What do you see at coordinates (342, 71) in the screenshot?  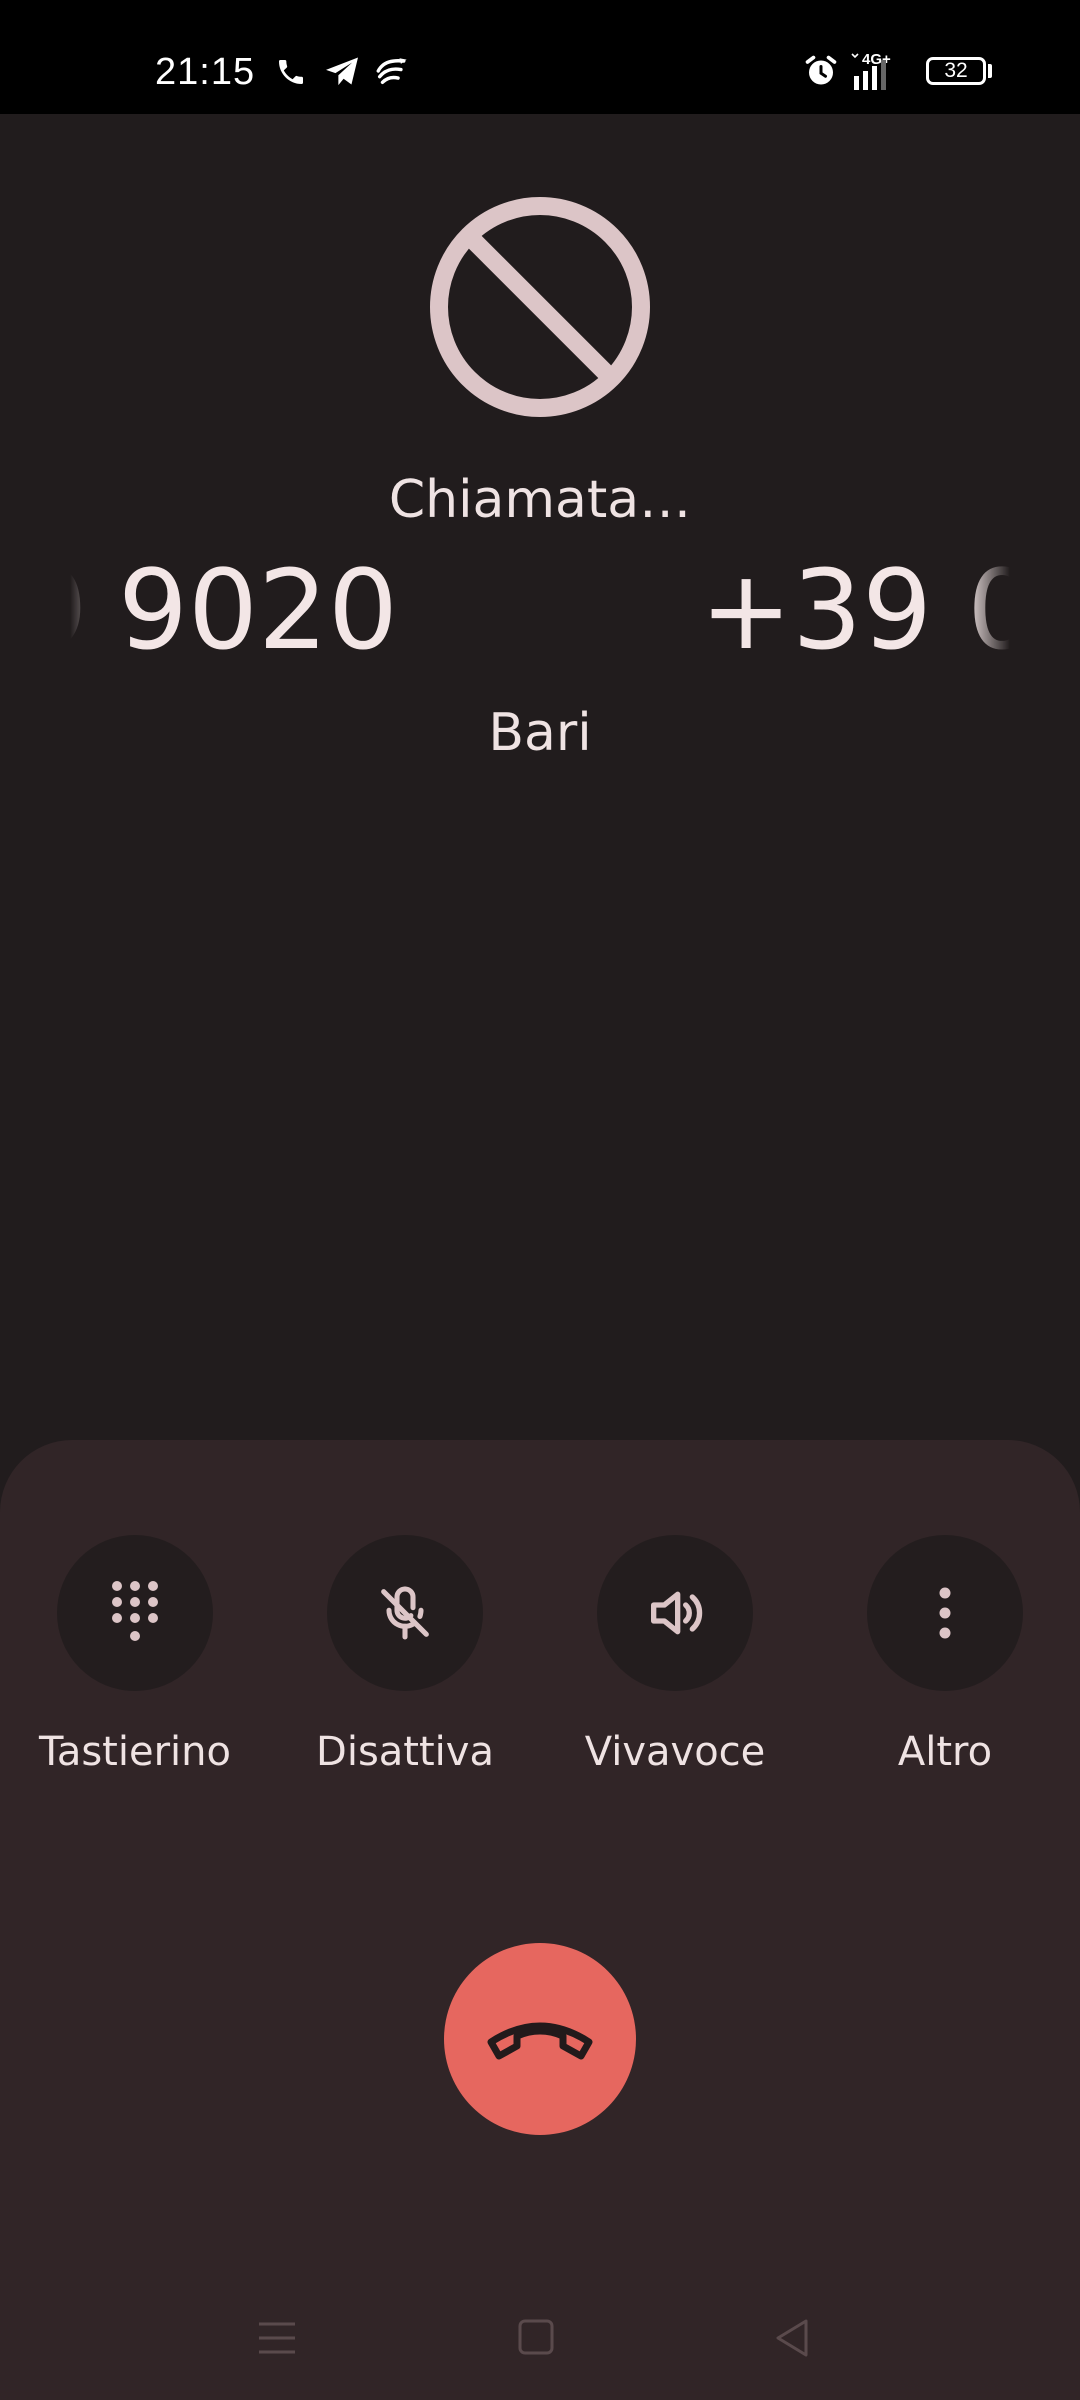 I see `telegram-icon` at bounding box center [342, 71].